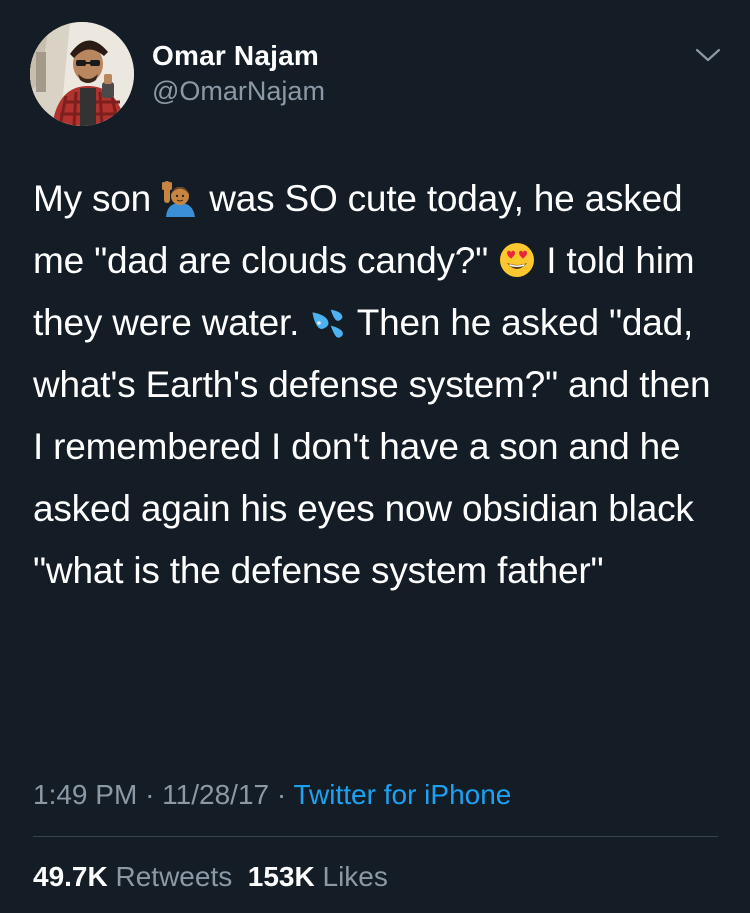 The width and height of the screenshot is (750, 913). I want to click on retweets-label: Retweets, so click(174, 876).